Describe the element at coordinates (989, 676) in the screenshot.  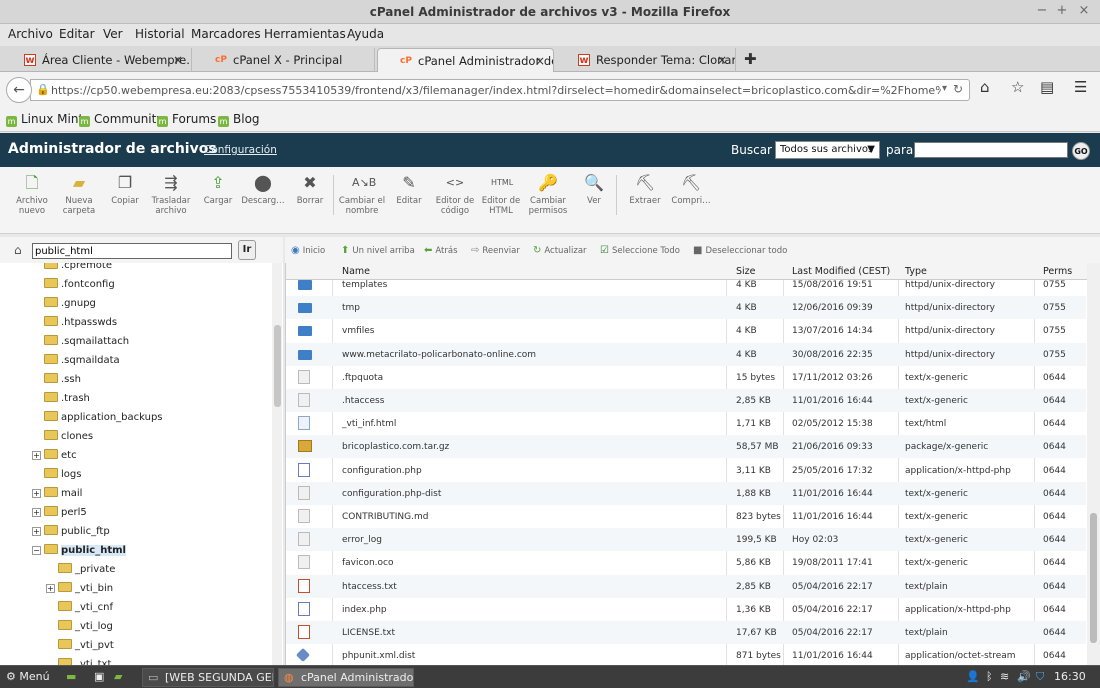
I see `bluetooth-icon: ᛒ` at that location.